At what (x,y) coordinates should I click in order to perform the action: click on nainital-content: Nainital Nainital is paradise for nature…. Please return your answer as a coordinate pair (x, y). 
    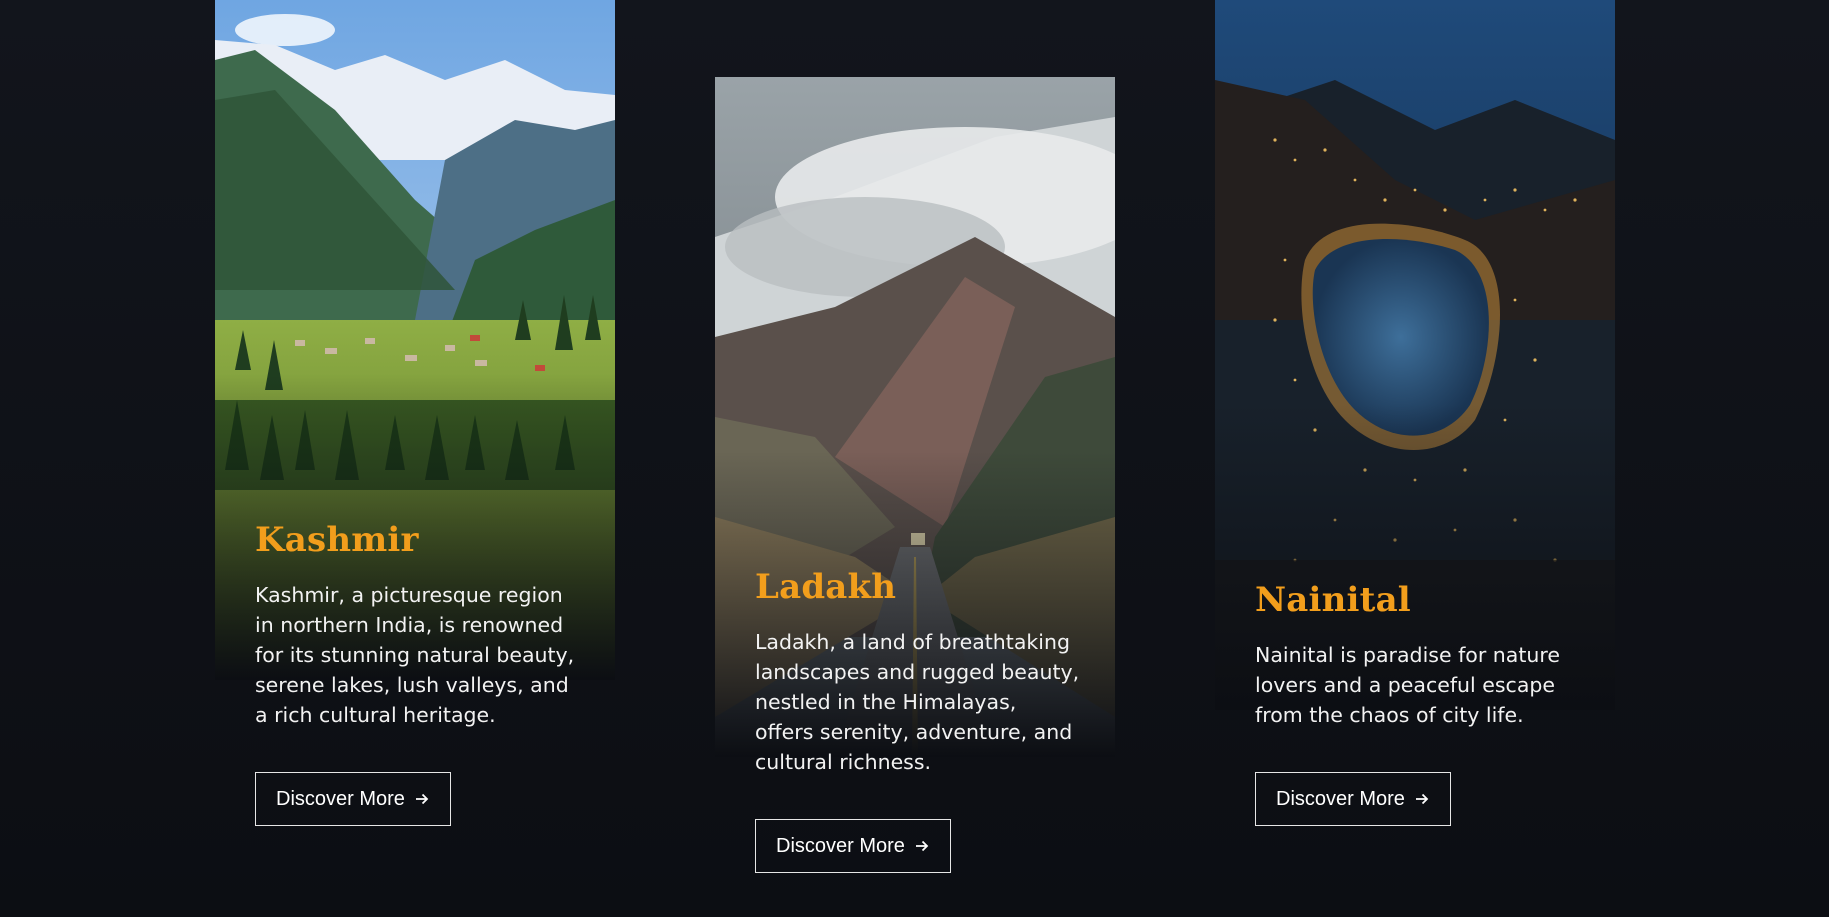
    Looking at the image, I should click on (1420, 703).